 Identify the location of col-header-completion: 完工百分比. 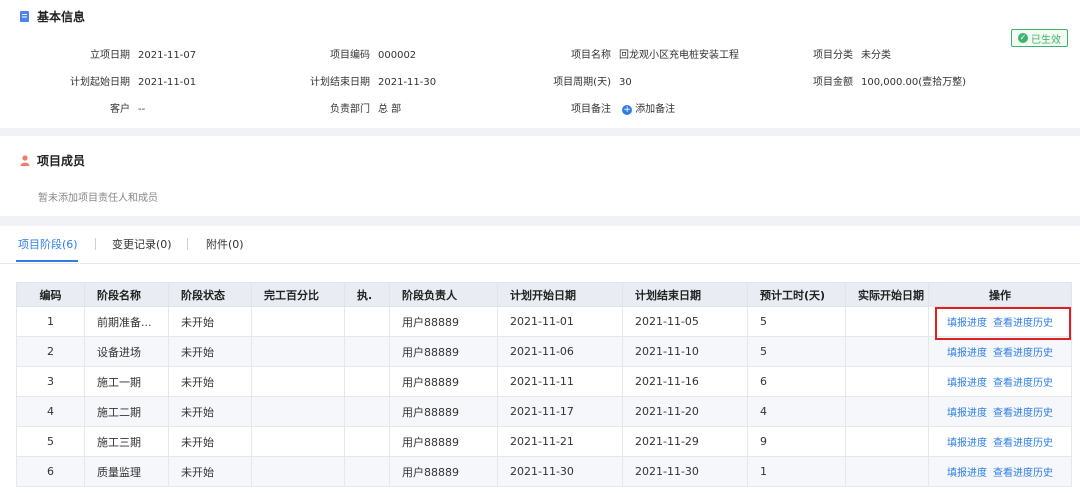
(298, 294).